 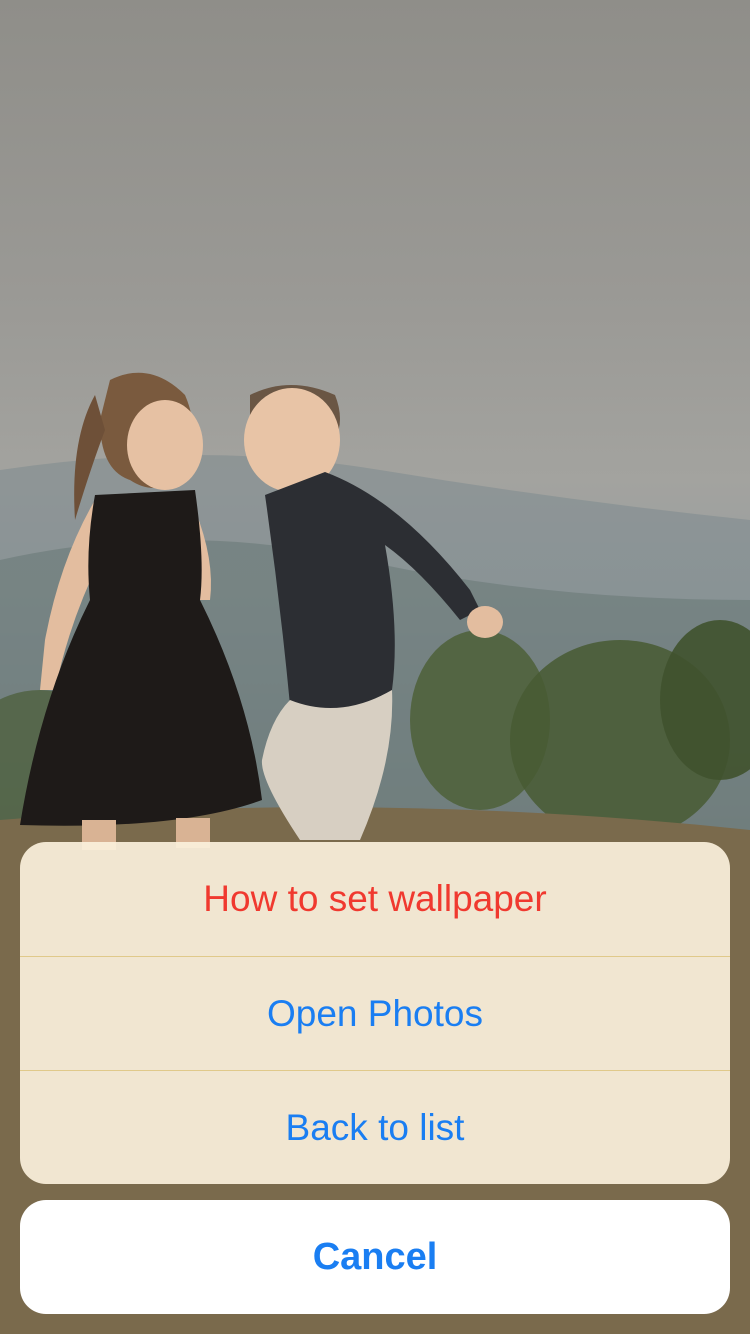 What do you see at coordinates (375, 899) in the screenshot?
I see `how-to-set-wallpaper-button: How to set wallpaper` at bounding box center [375, 899].